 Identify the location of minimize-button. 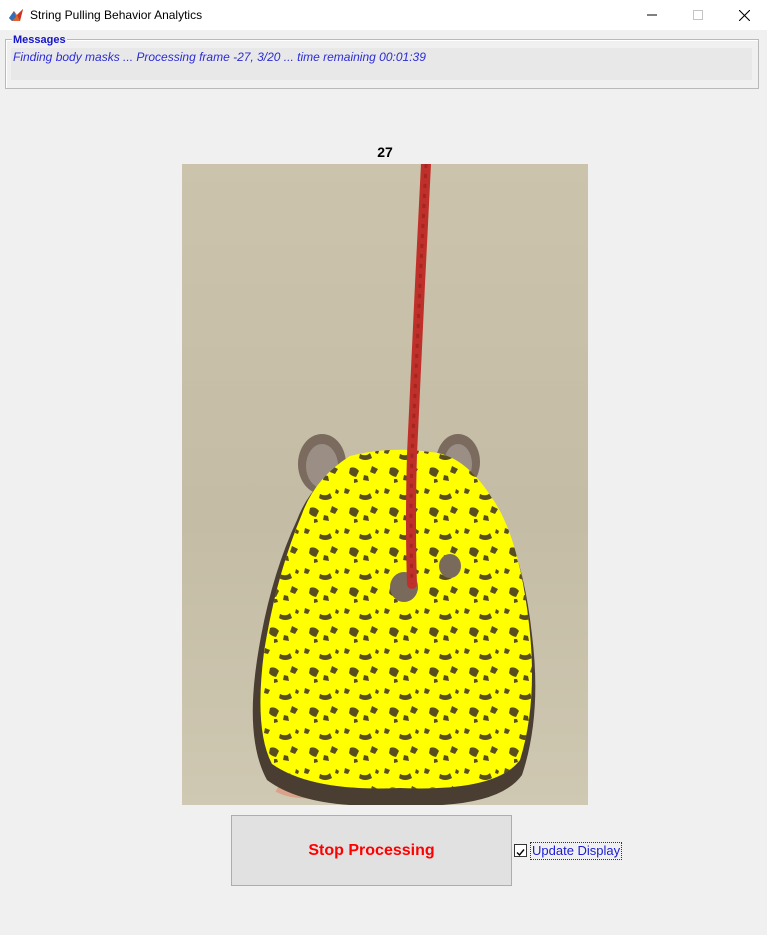
(652, 15).